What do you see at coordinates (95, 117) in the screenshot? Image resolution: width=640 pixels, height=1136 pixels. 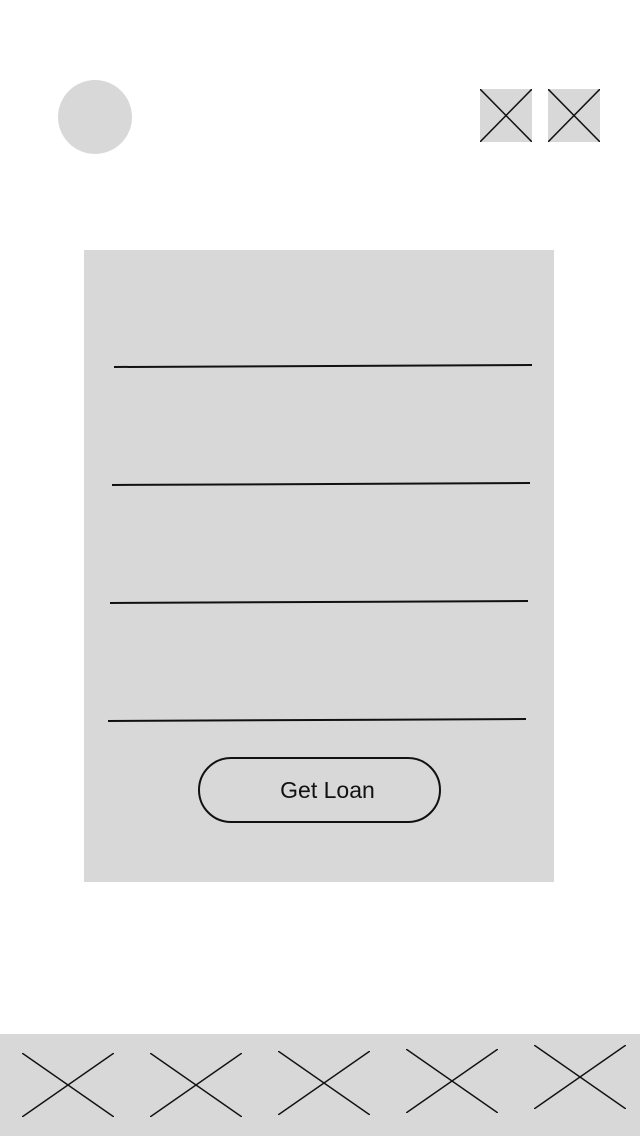 I see `avatar` at bounding box center [95, 117].